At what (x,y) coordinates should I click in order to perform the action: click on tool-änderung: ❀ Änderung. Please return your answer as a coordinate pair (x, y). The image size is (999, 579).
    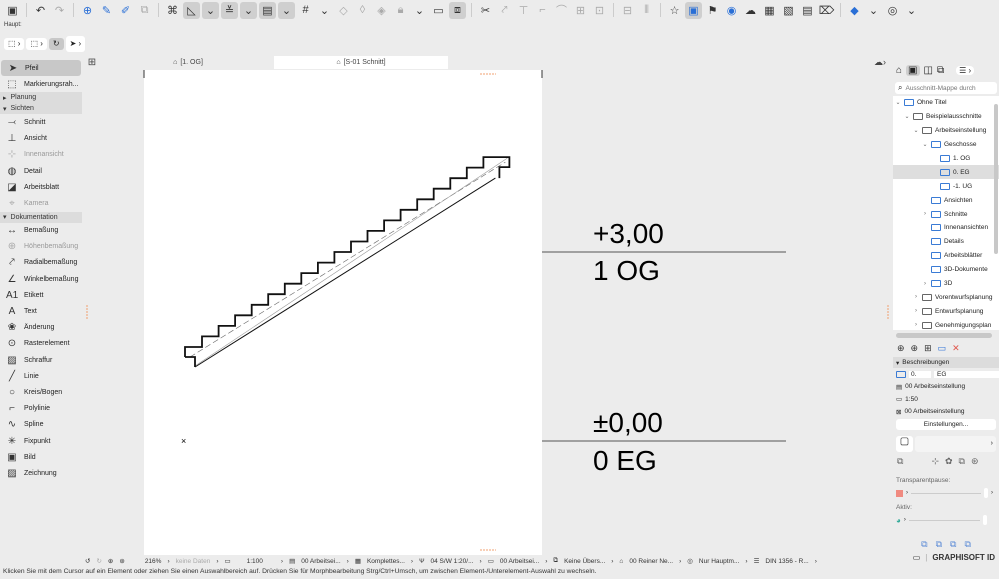
    Looking at the image, I should click on (41, 328).